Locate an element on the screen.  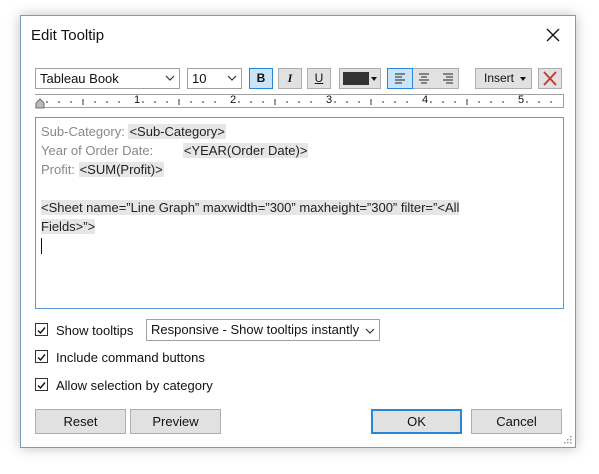
editor-line-blank is located at coordinates (299, 188).